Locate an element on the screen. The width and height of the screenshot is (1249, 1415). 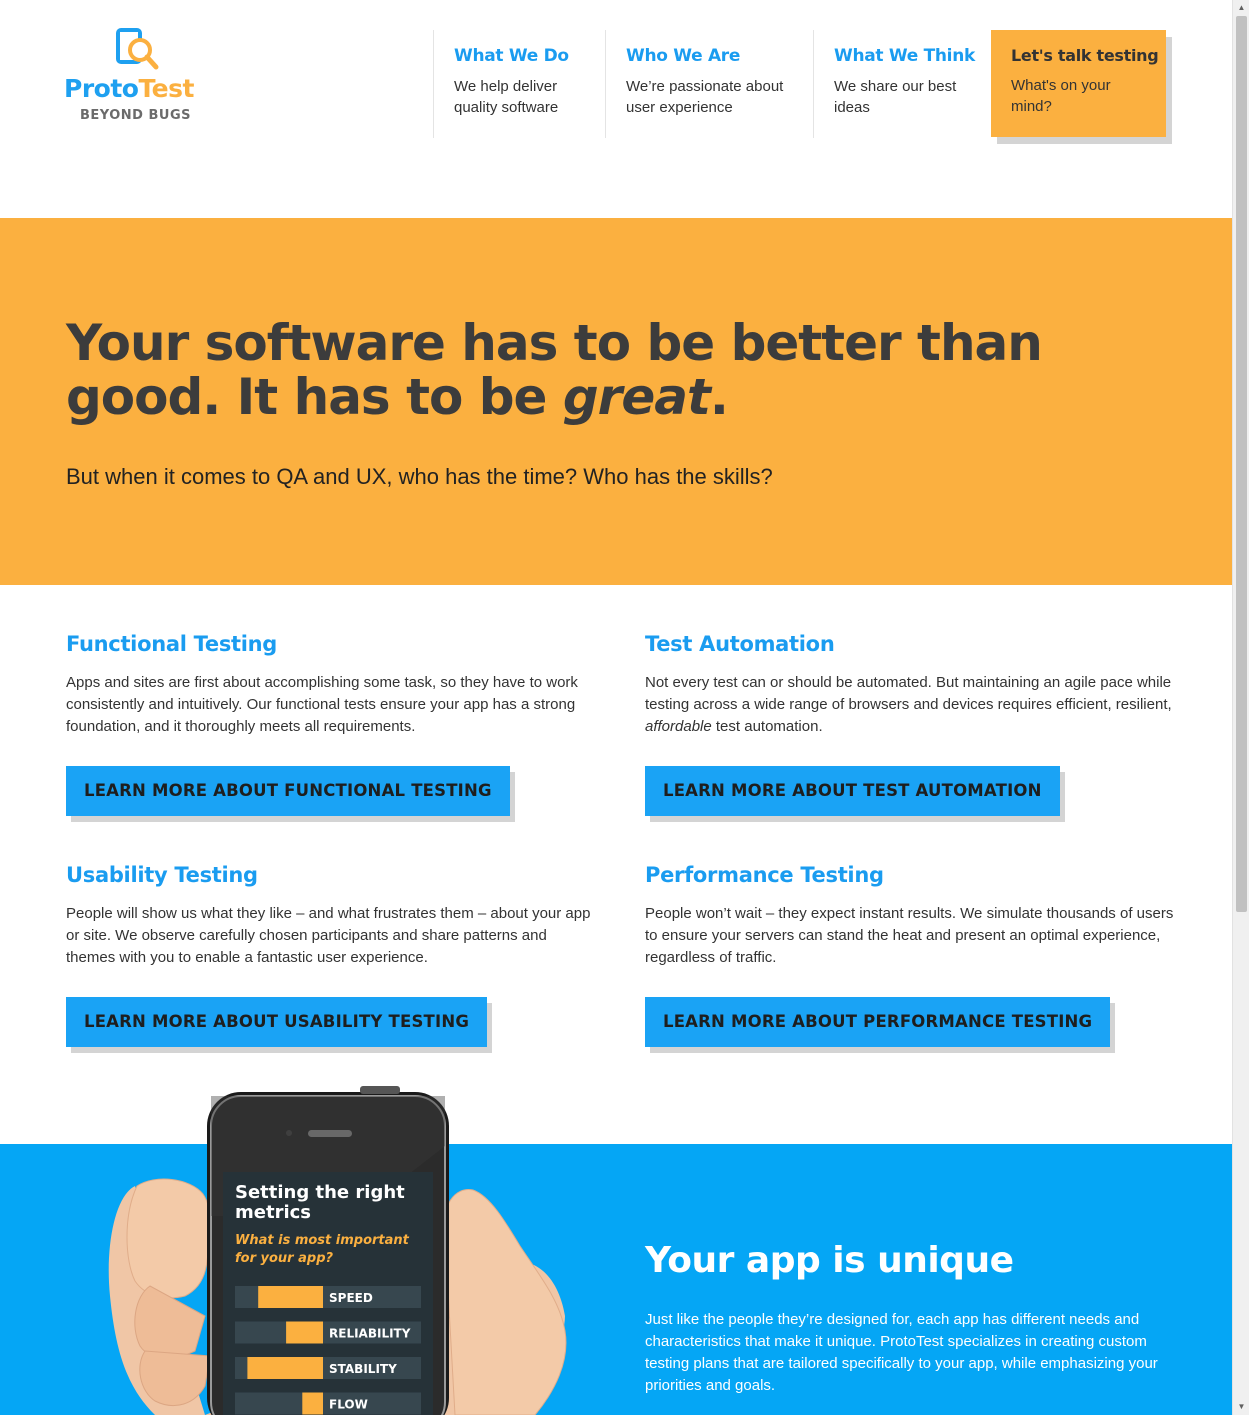
service-title: Usability Testing is located at coordinates (331, 875).